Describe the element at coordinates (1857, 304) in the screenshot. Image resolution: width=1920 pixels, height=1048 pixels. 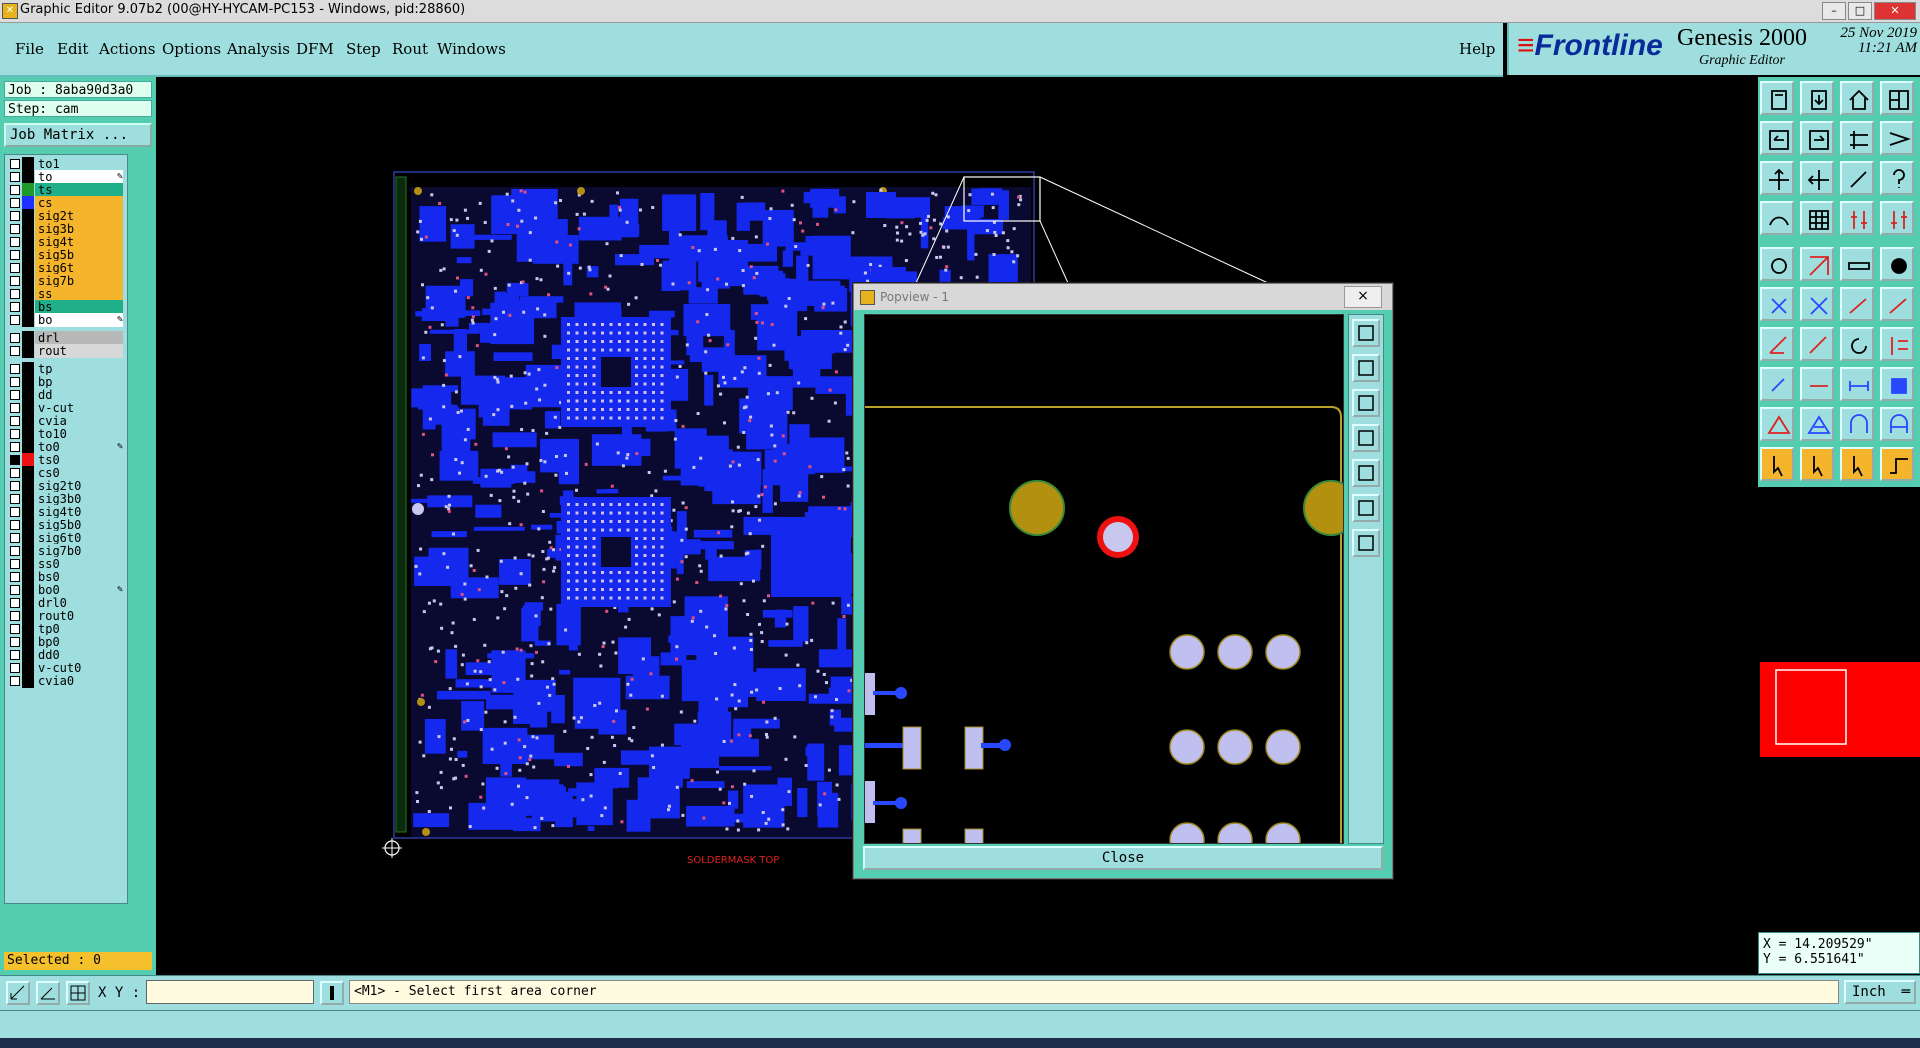
I see `line-tool-button` at that location.